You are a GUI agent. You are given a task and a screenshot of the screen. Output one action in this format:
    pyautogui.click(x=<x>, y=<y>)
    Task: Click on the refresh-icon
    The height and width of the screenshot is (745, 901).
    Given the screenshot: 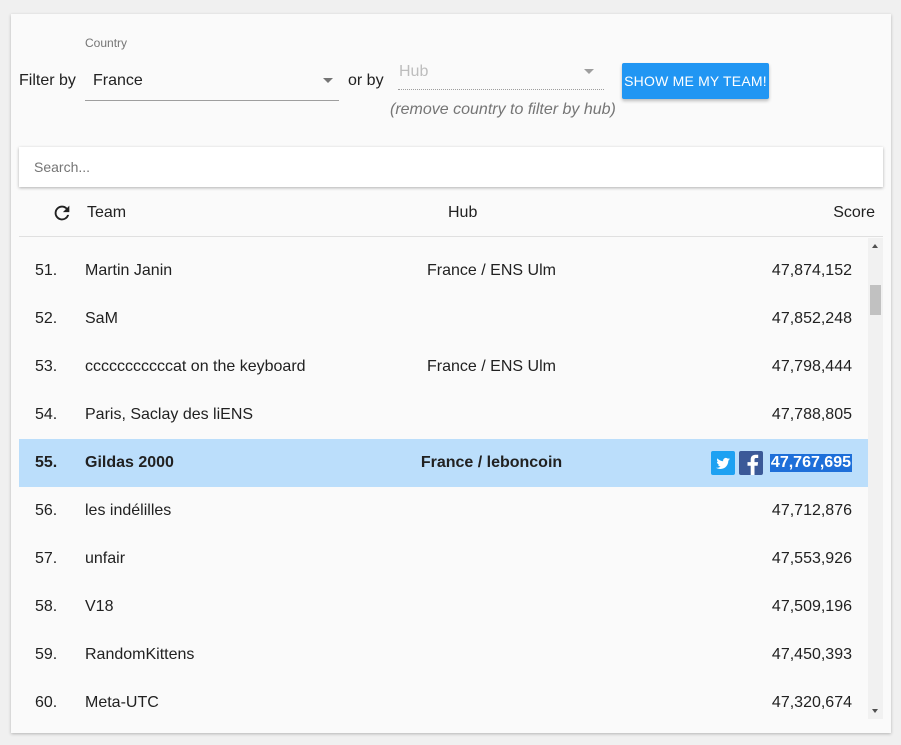 What is the action you would take?
    pyautogui.click(x=62, y=213)
    